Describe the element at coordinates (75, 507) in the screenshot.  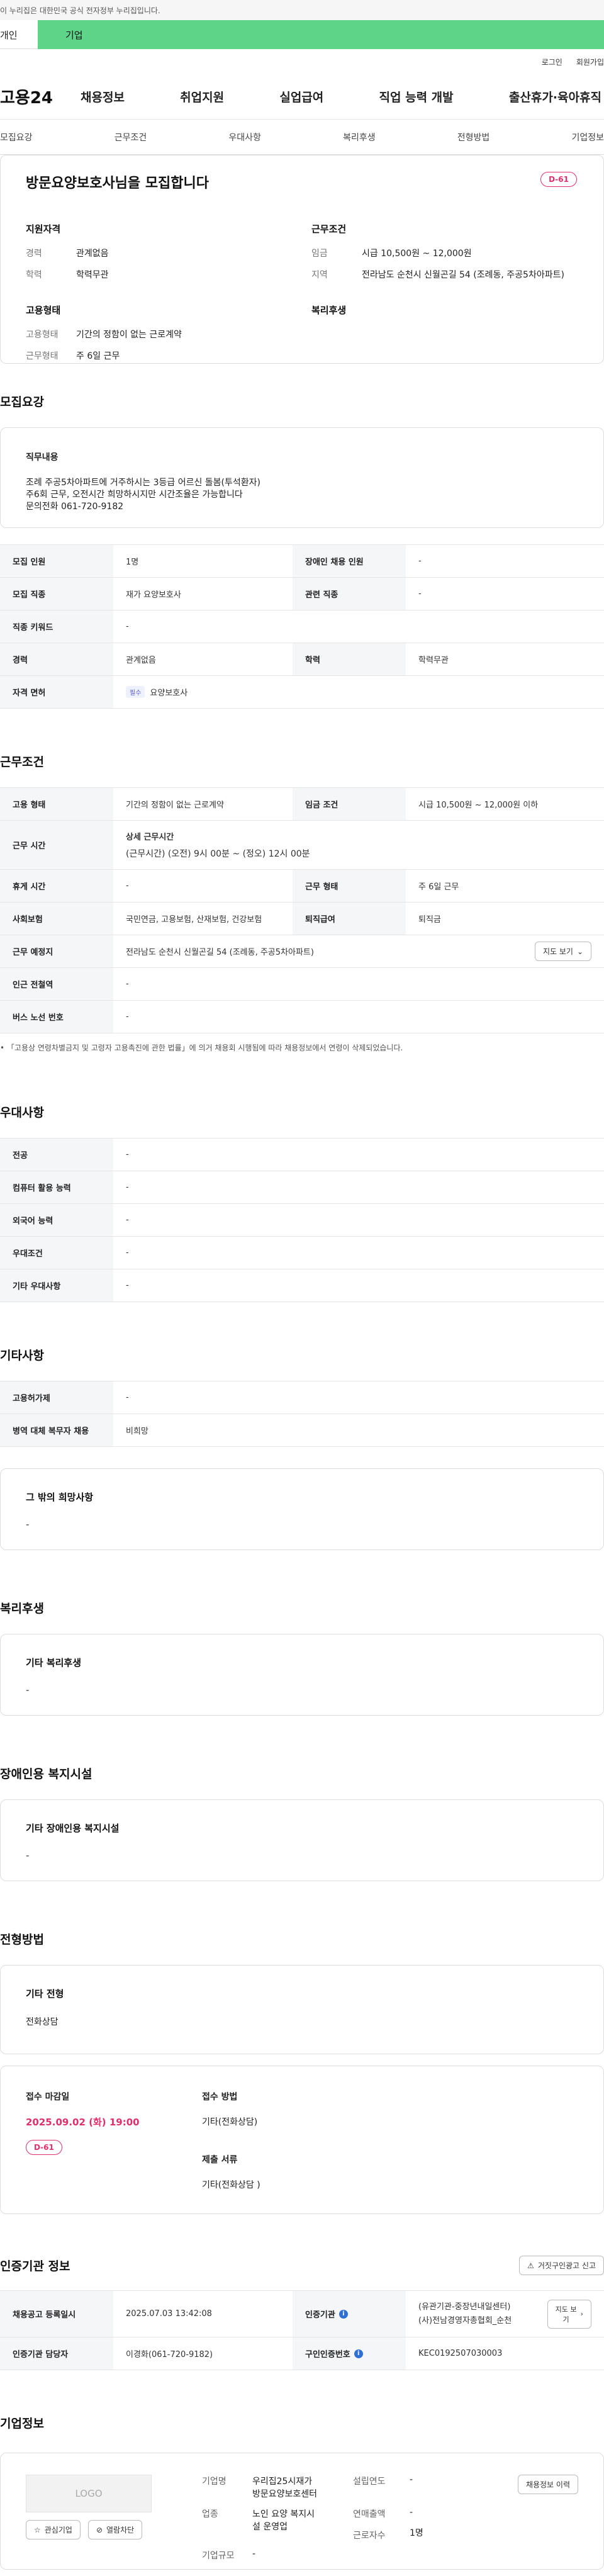
I see `job-desc-line-3: 문의전화 061-720-9182` at that location.